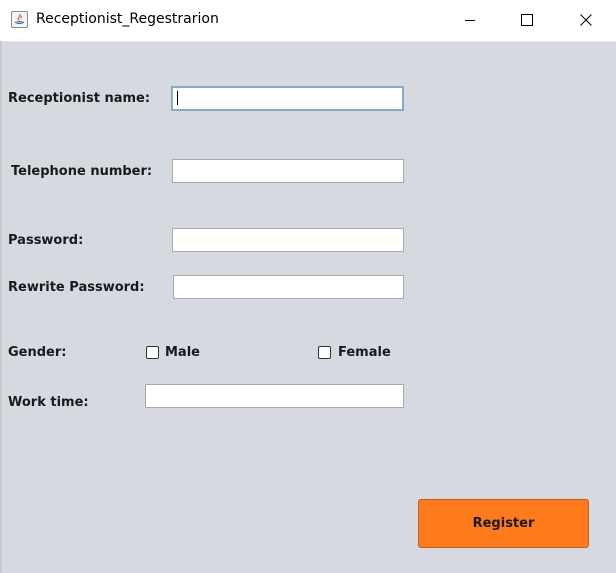  I want to click on java-app-icon, so click(19, 19).